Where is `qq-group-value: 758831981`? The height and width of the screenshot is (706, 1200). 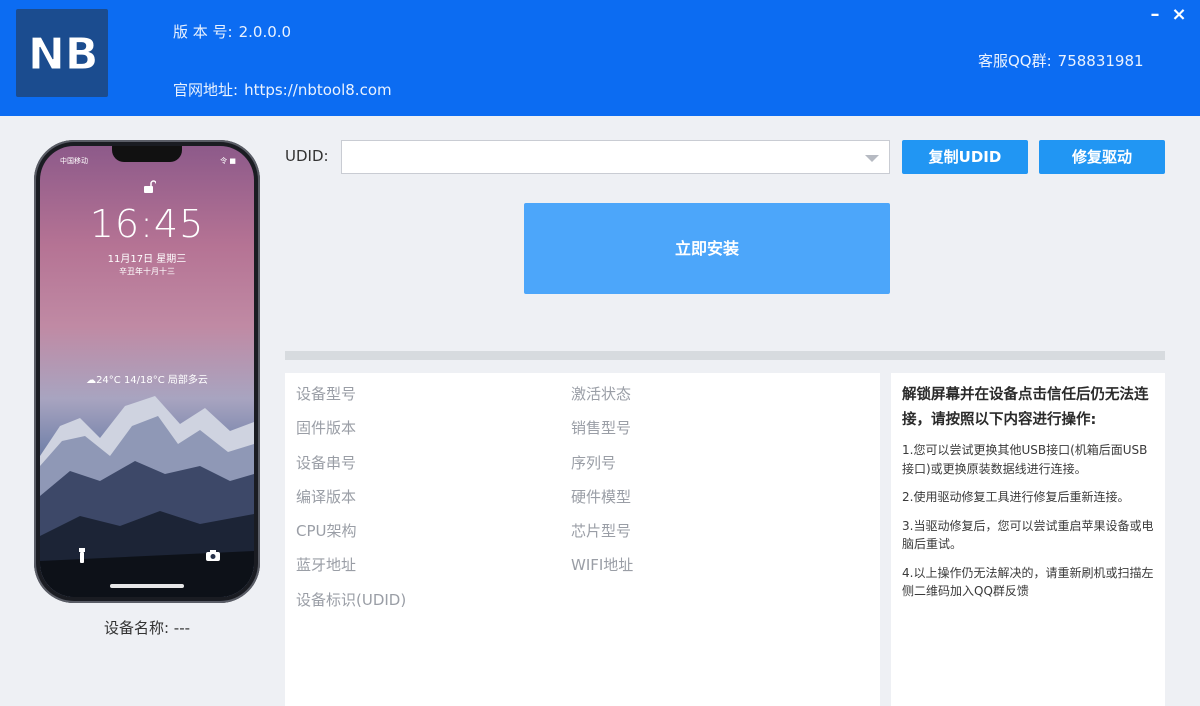 qq-group-value: 758831981 is located at coordinates (1100, 61).